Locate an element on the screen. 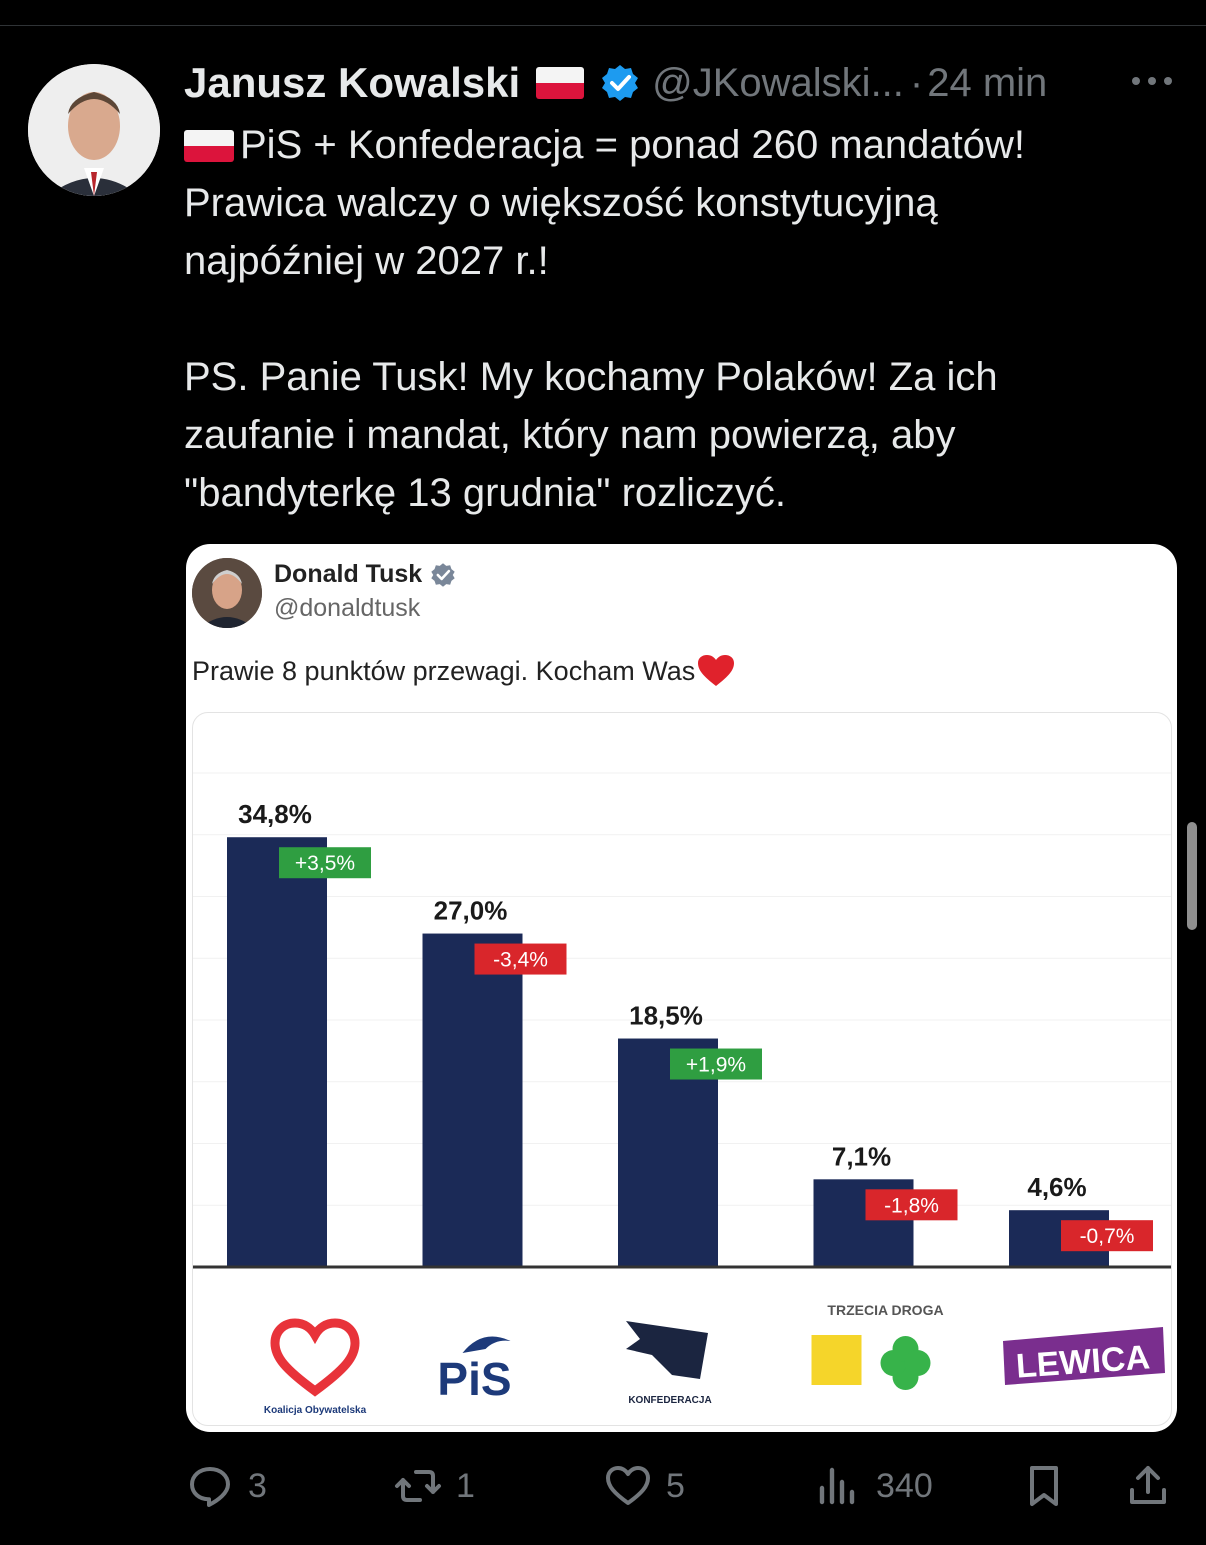 The width and height of the screenshot is (1206, 1545). tweet-line: "bandyterkę 13 grudnia" rozliczyć. is located at coordinates (485, 493).